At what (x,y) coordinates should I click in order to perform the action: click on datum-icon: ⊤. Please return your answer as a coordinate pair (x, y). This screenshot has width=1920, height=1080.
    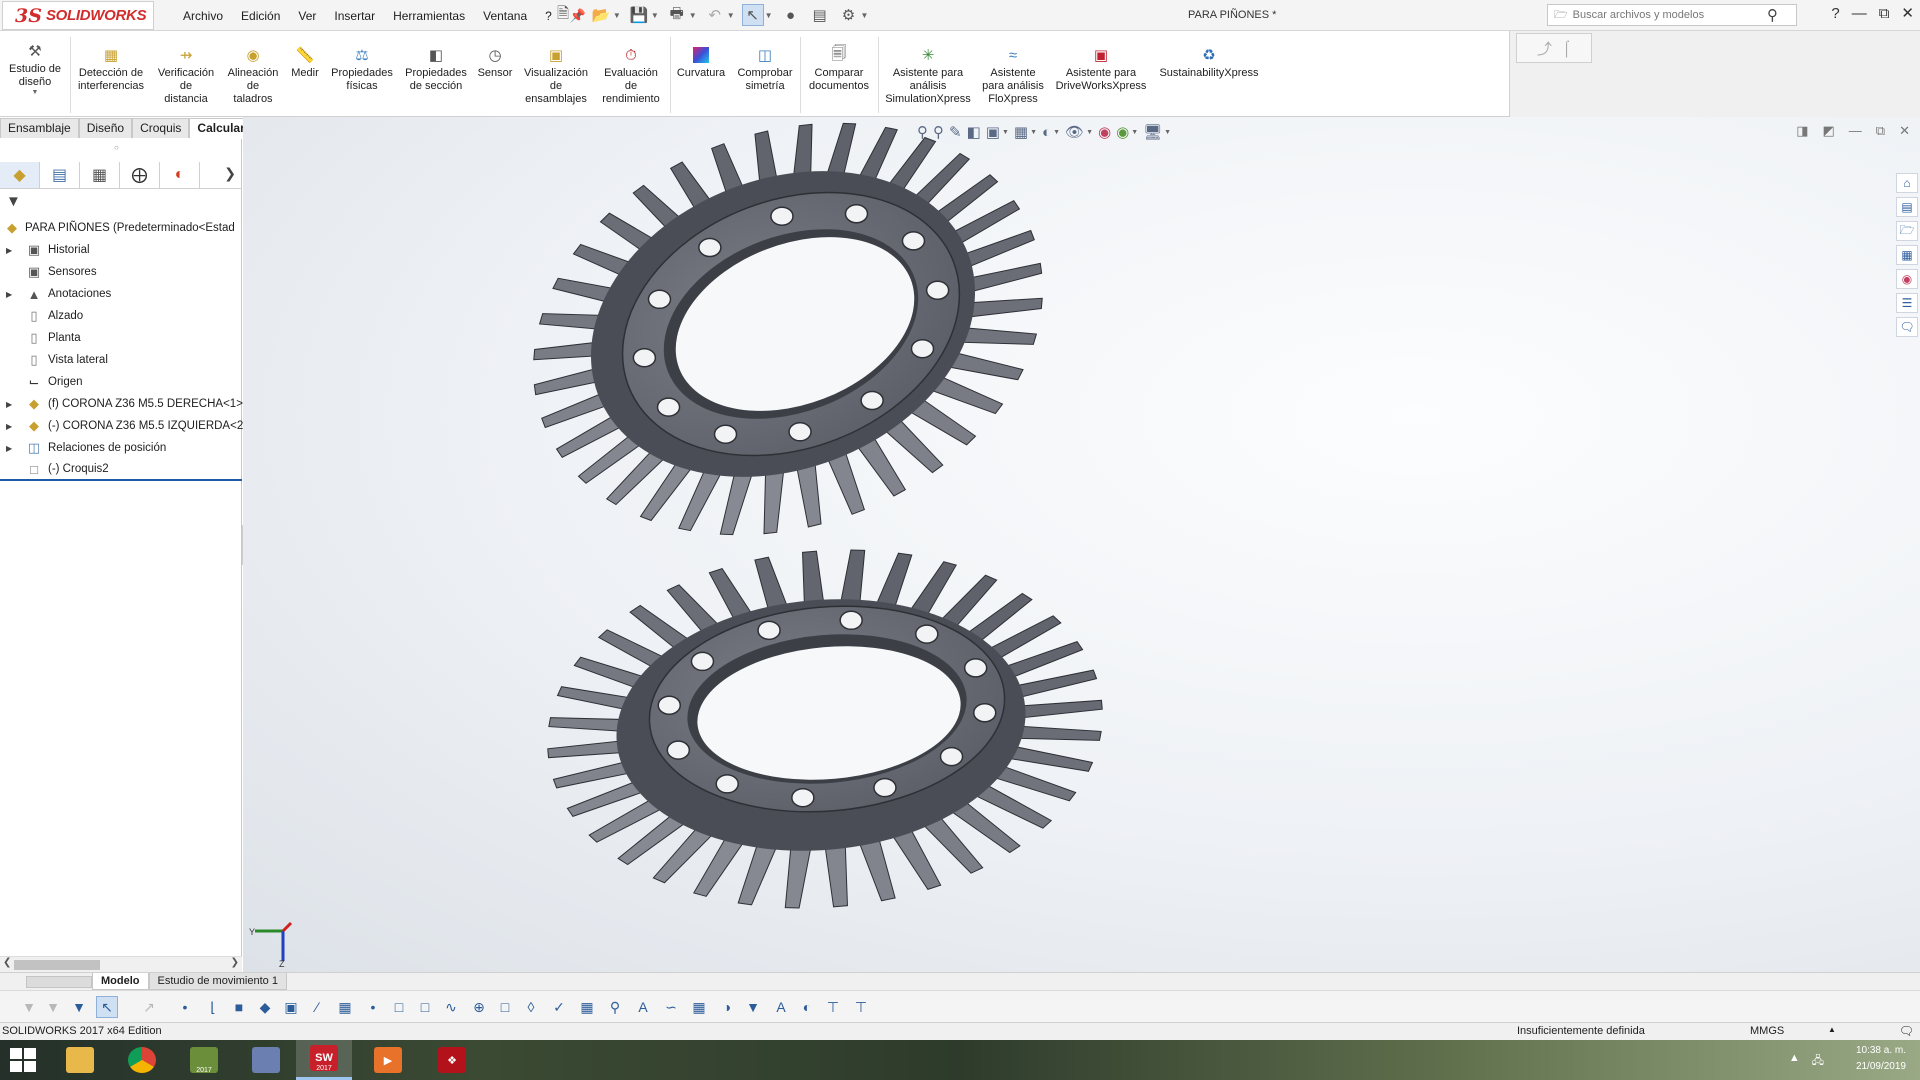
    Looking at the image, I should click on (833, 1007).